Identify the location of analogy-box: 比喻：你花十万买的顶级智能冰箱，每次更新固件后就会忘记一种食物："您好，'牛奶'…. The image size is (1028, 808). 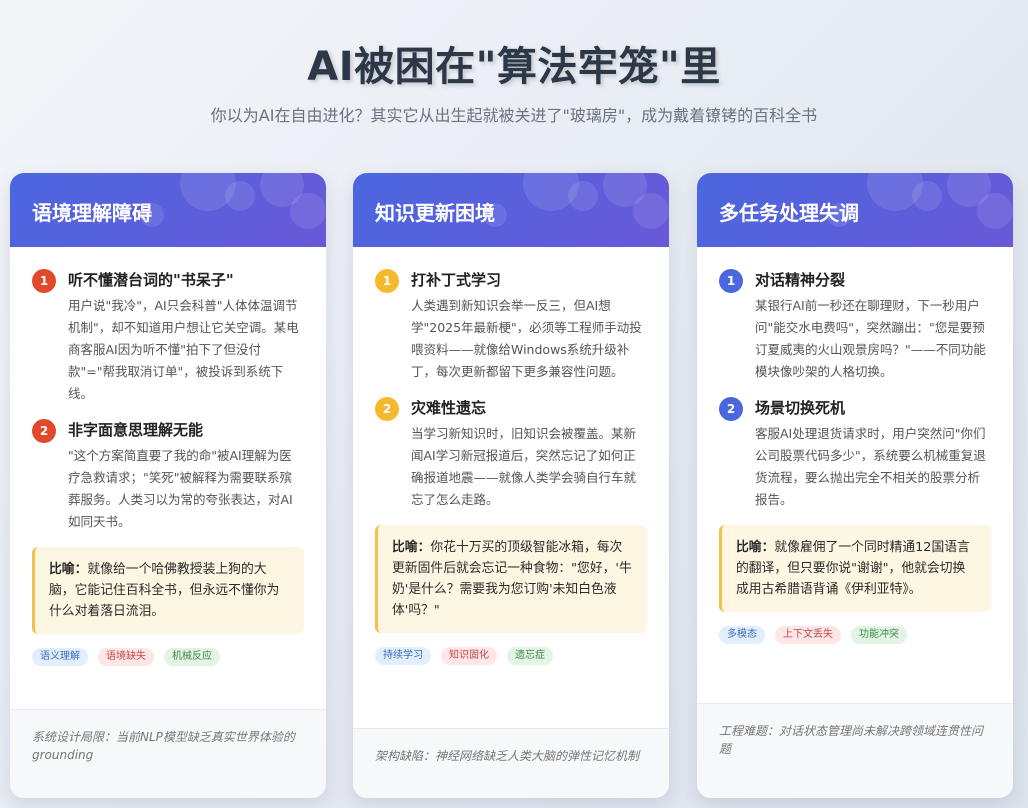
(511, 579).